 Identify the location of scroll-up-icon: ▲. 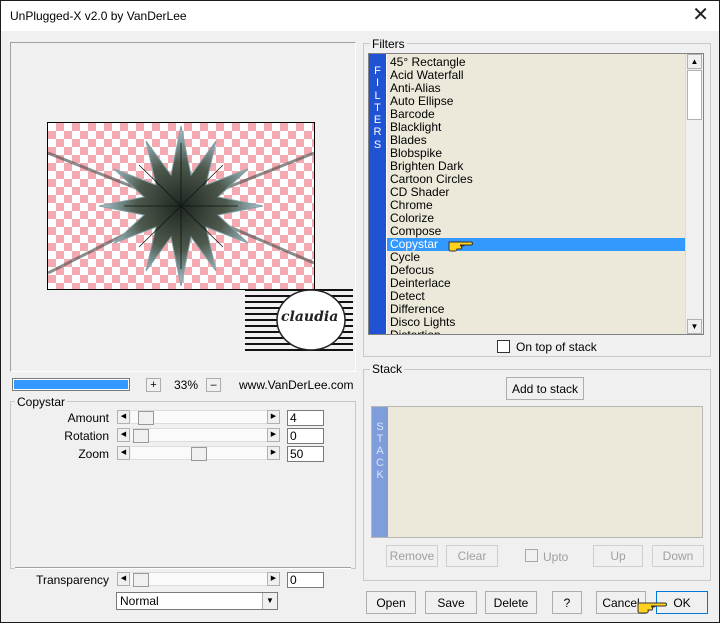
(694, 61).